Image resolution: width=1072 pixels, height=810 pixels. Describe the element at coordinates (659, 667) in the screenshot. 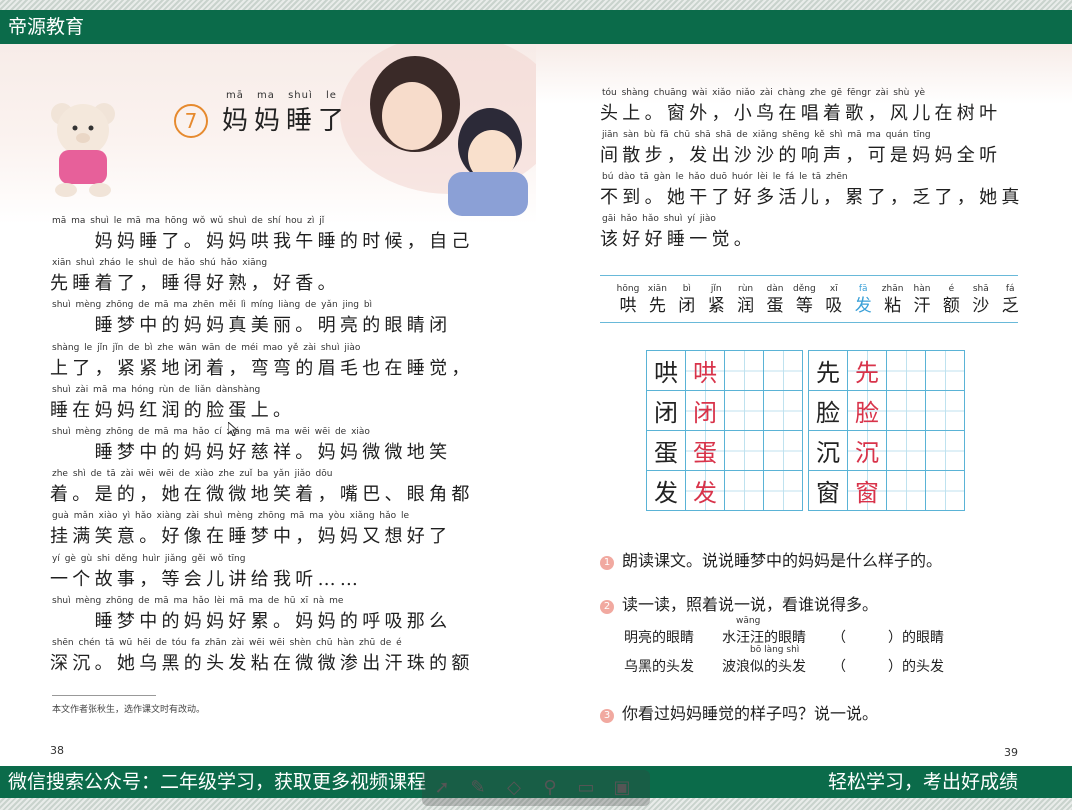

I see `ex2-row2-a: 乌黑的头发` at that location.